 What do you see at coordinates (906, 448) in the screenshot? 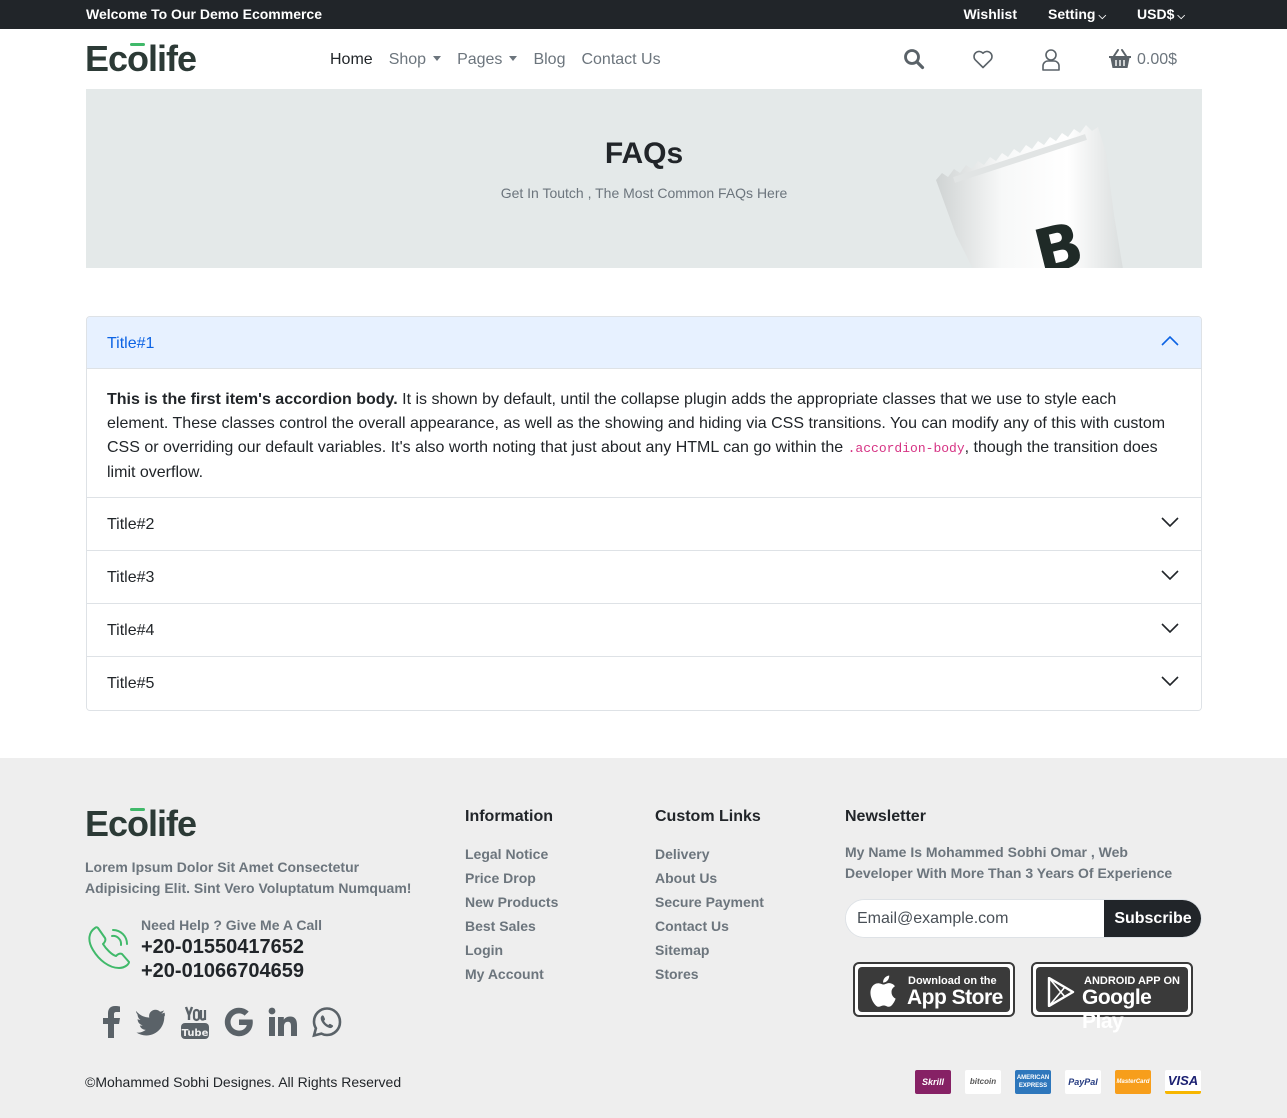
I see `faq-body-code: .accordion-body` at bounding box center [906, 448].